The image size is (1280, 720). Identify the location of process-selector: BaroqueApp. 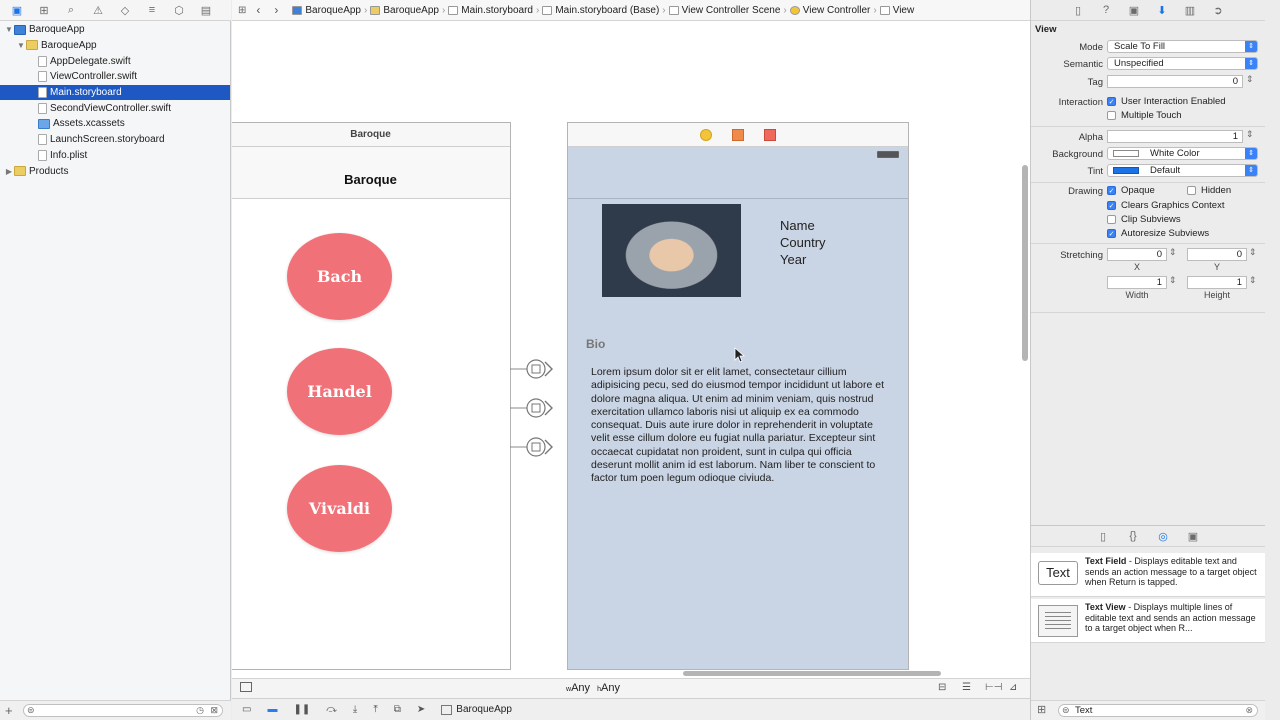
(476, 709).